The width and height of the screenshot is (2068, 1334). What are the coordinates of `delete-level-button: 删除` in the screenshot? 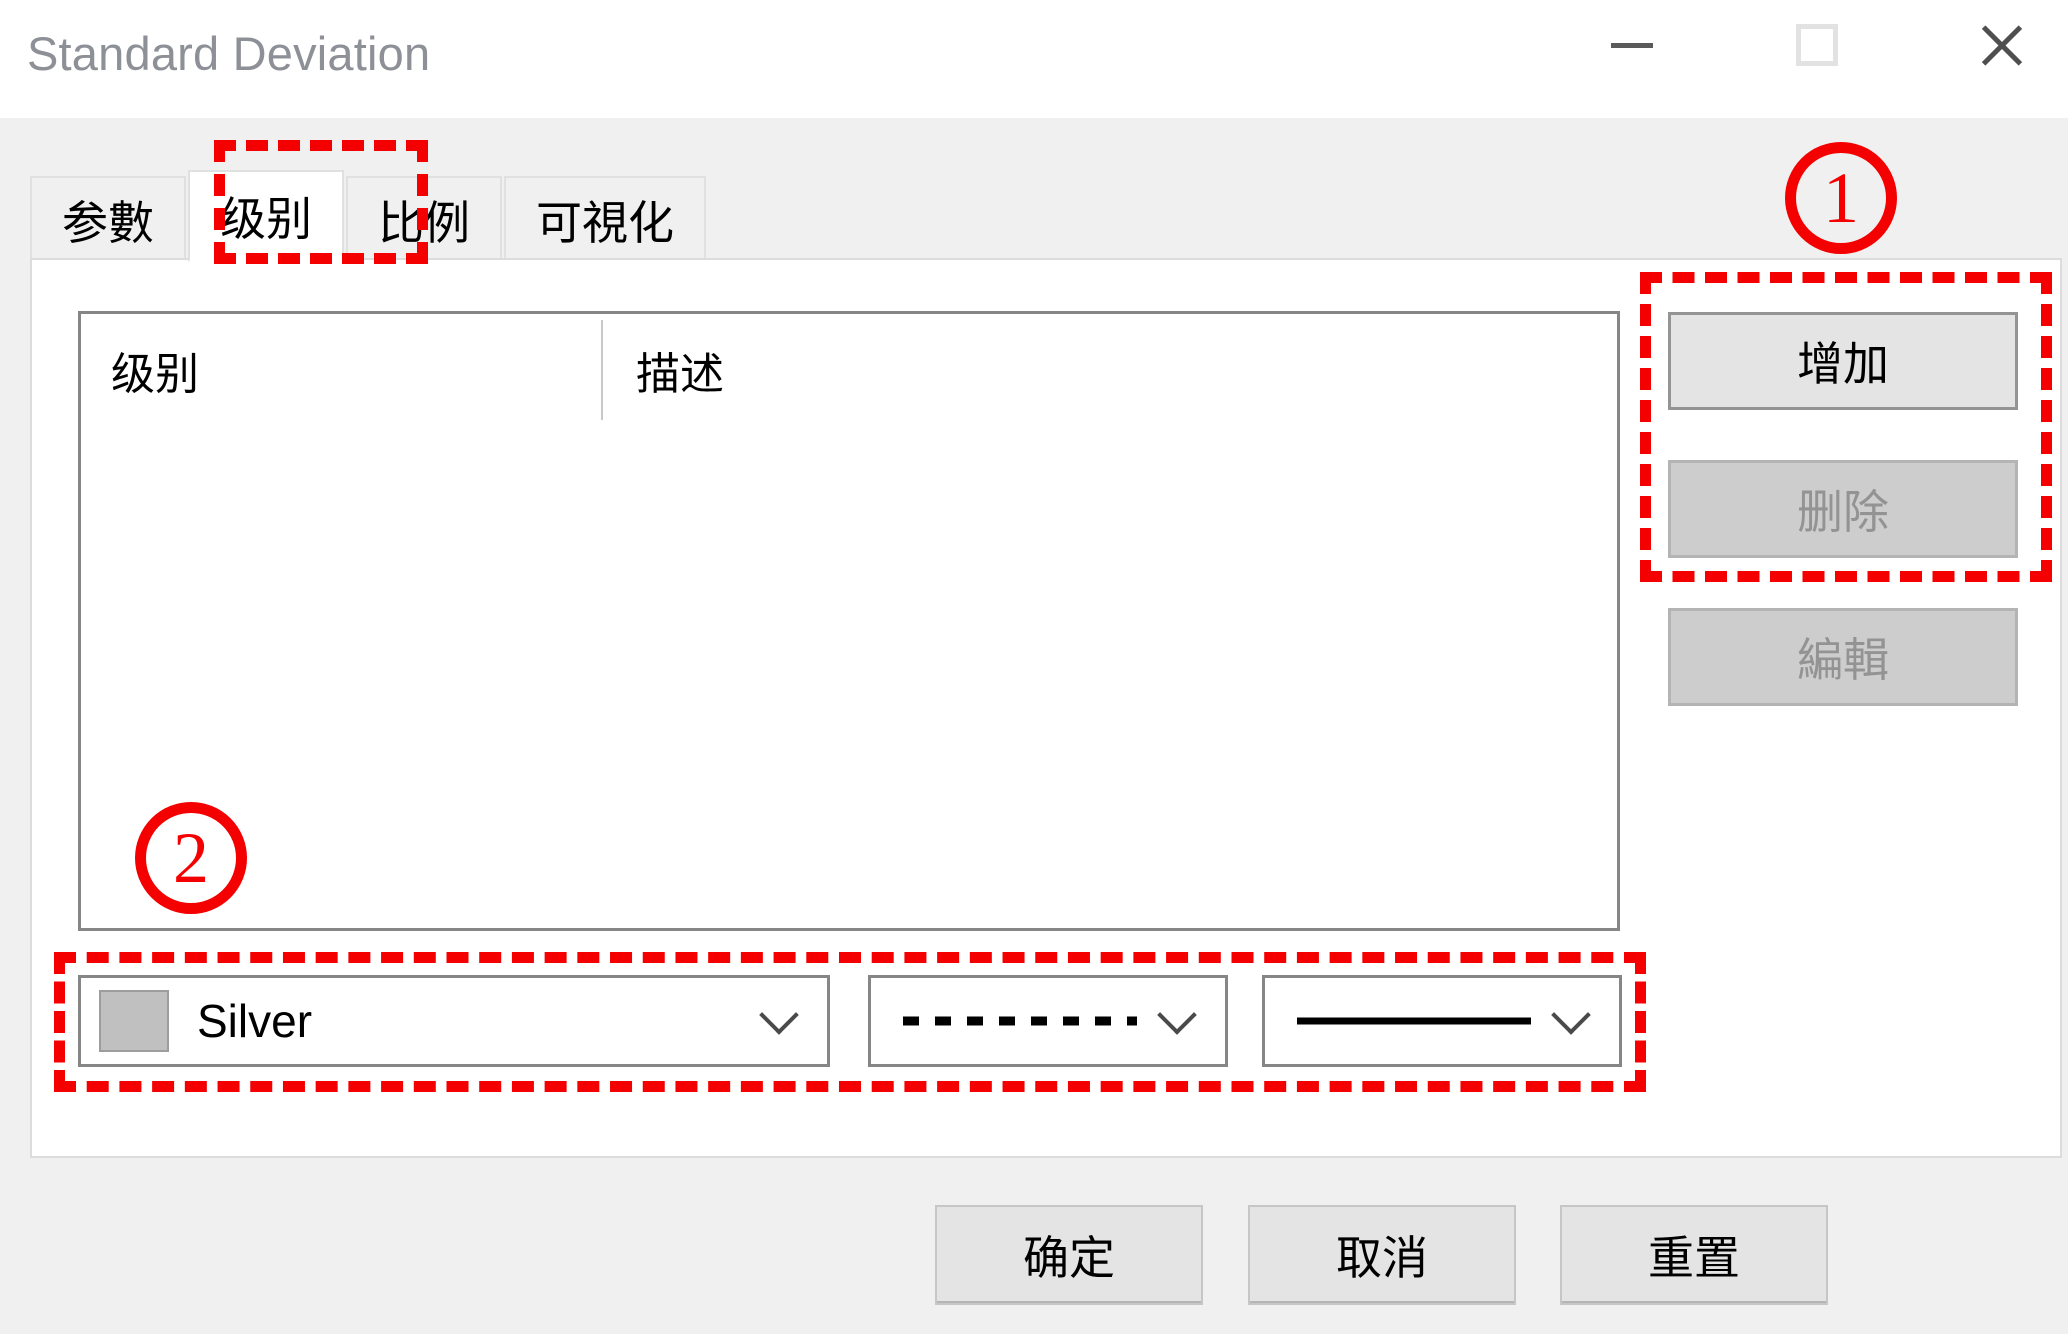 It's located at (1843, 509).